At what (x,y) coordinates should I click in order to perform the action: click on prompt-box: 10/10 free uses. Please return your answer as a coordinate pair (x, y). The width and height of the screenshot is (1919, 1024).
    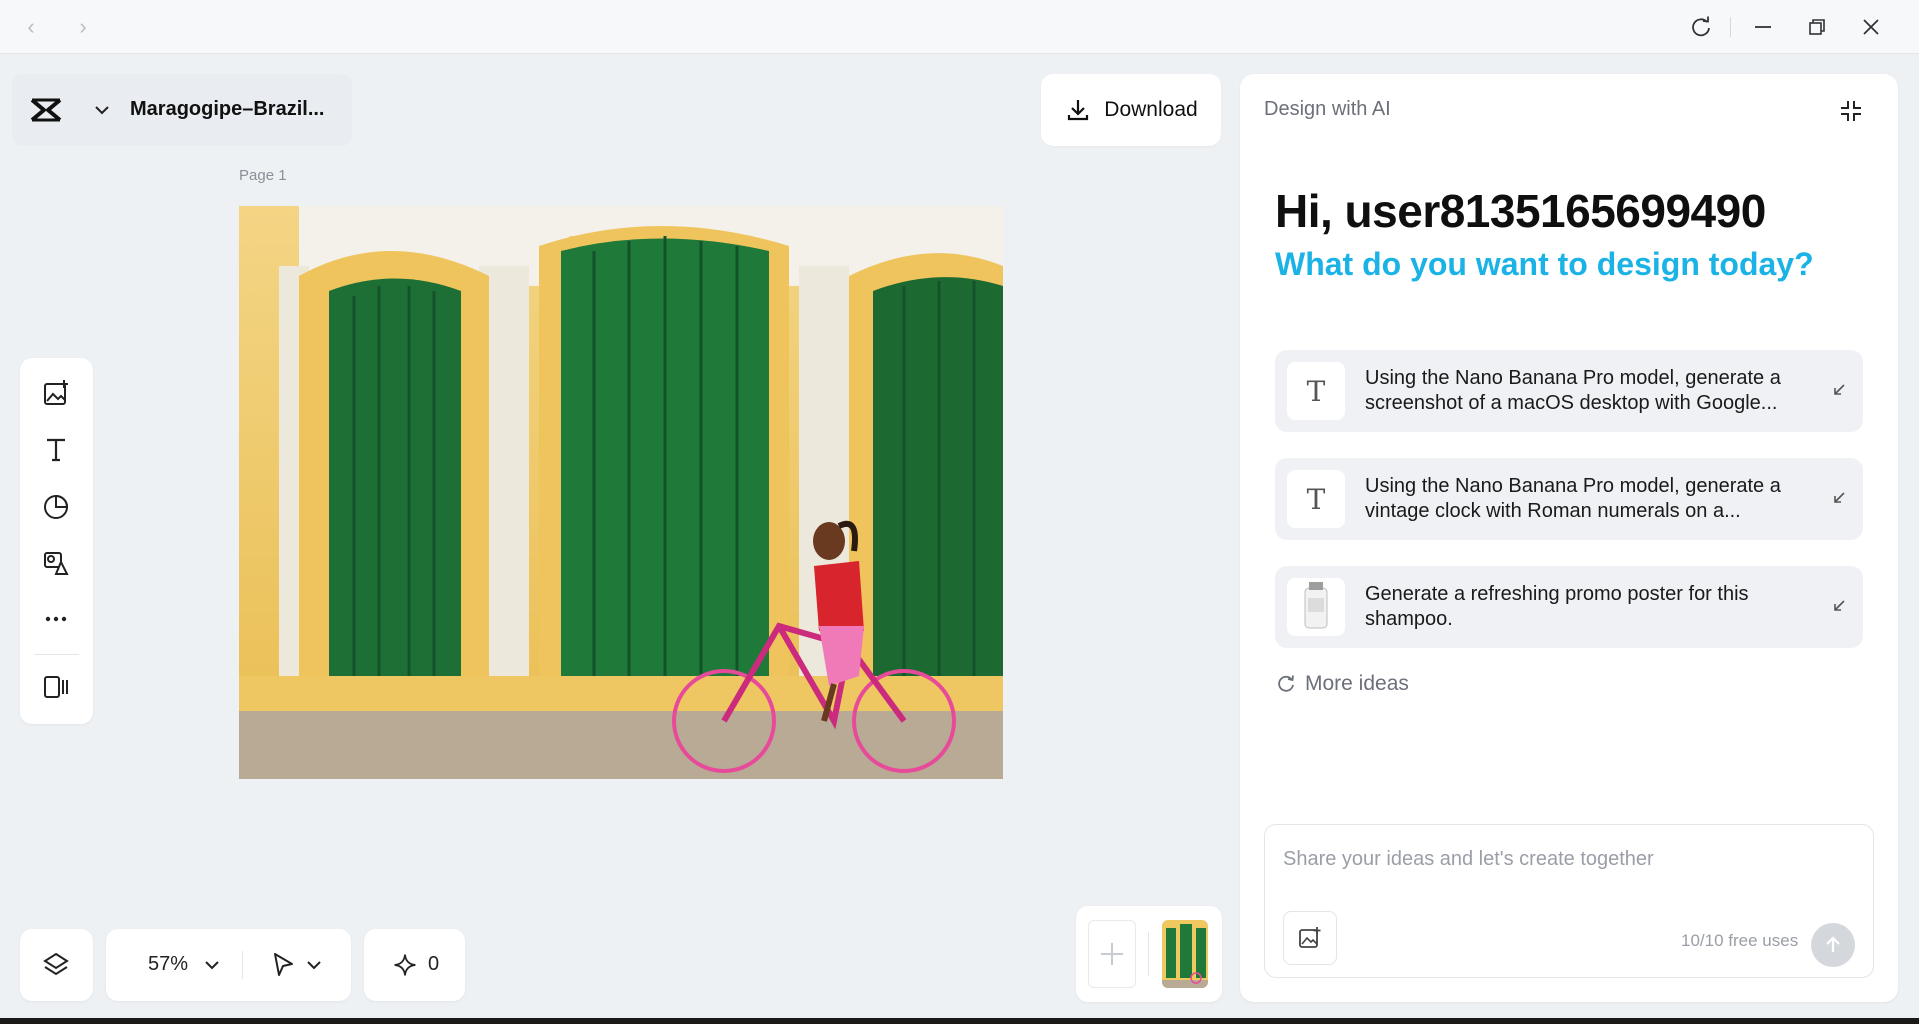
    Looking at the image, I should click on (1569, 901).